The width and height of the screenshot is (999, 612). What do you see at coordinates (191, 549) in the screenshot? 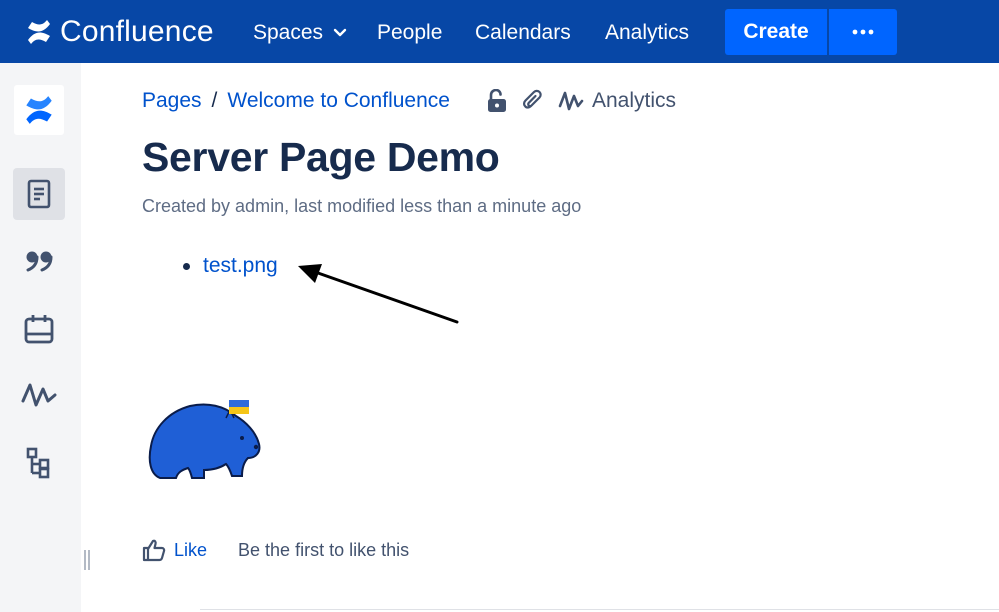
I see `like-label: Like` at bounding box center [191, 549].